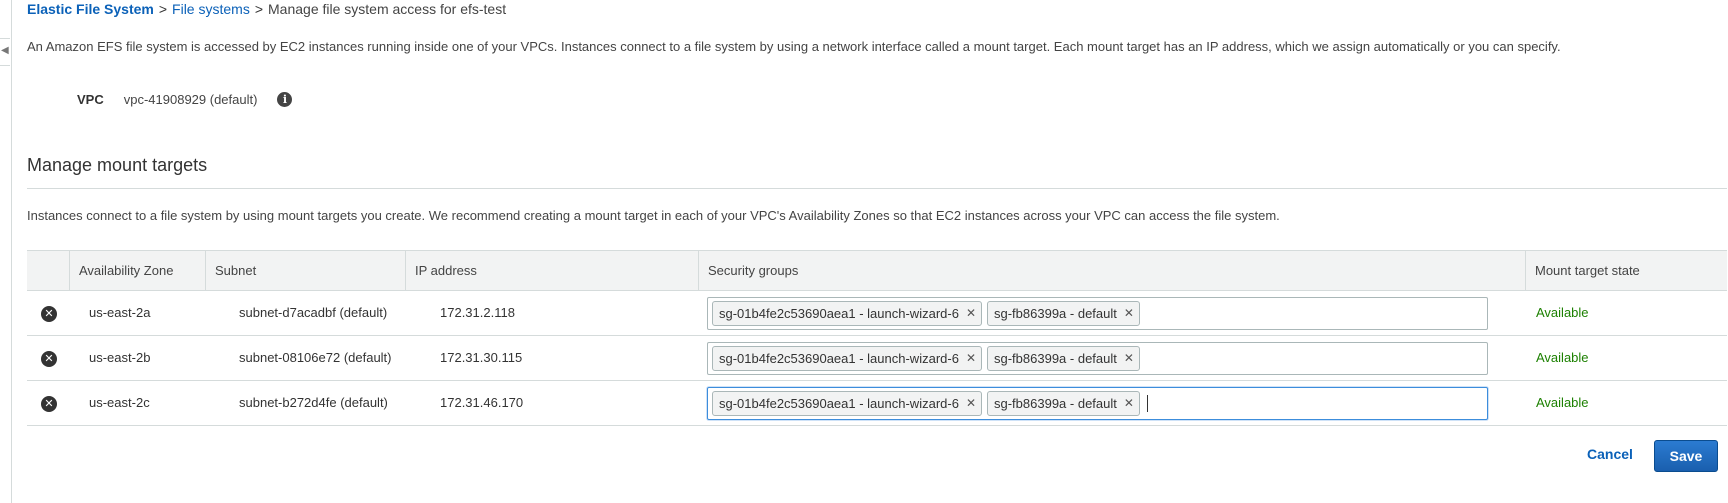  I want to click on subnet-cell: subnet-b272d4fe (default), so click(313, 402).